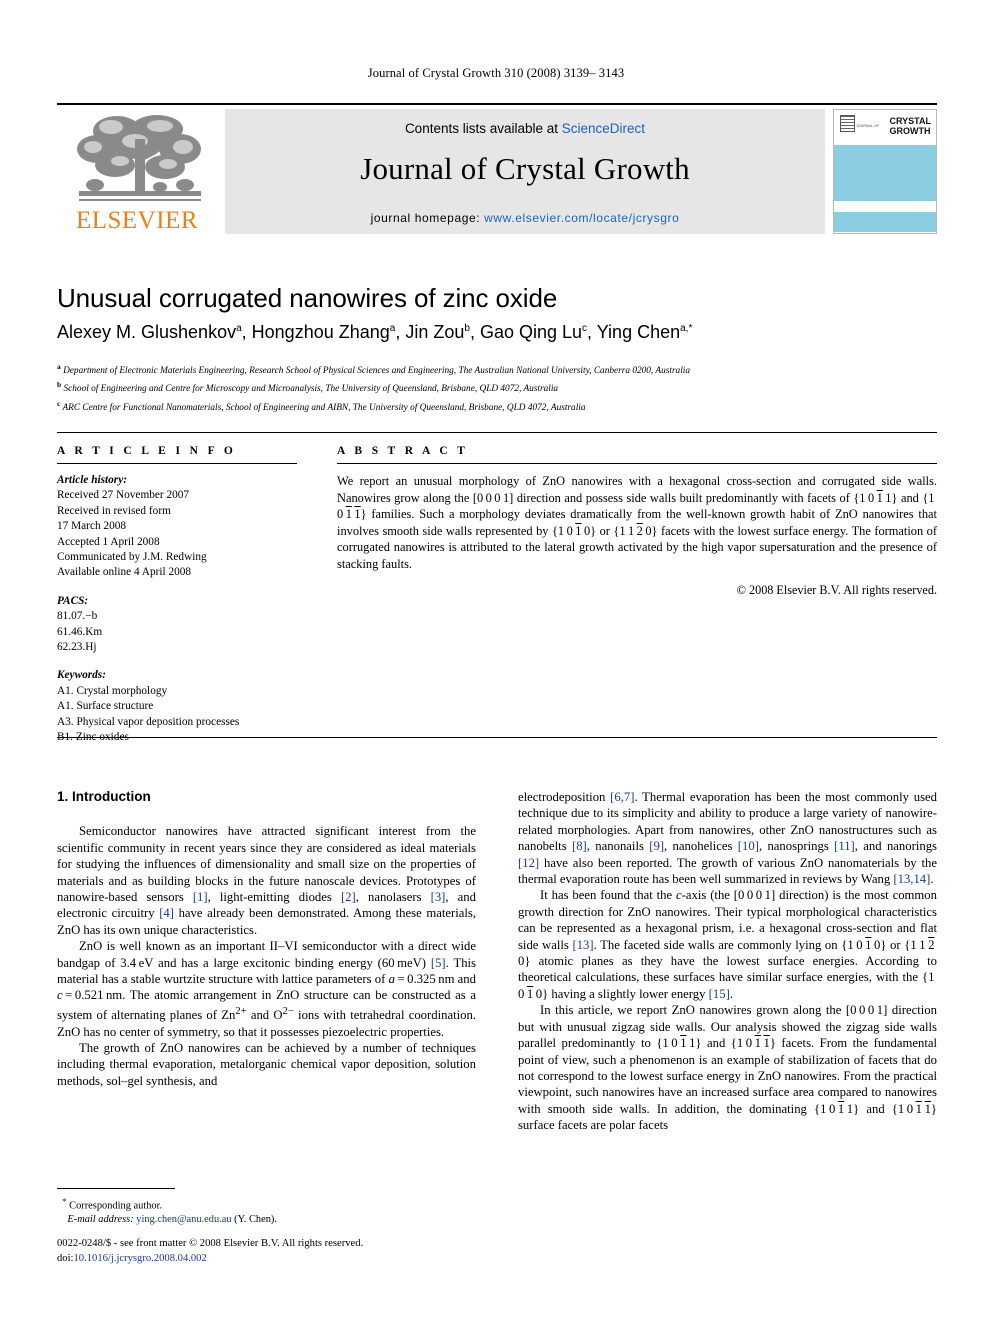 This screenshot has height=1323, width=992. What do you see at coordinates (885, 222) in the screenshot?
I see `cover-band-lower` at bounding box center [885, 222].